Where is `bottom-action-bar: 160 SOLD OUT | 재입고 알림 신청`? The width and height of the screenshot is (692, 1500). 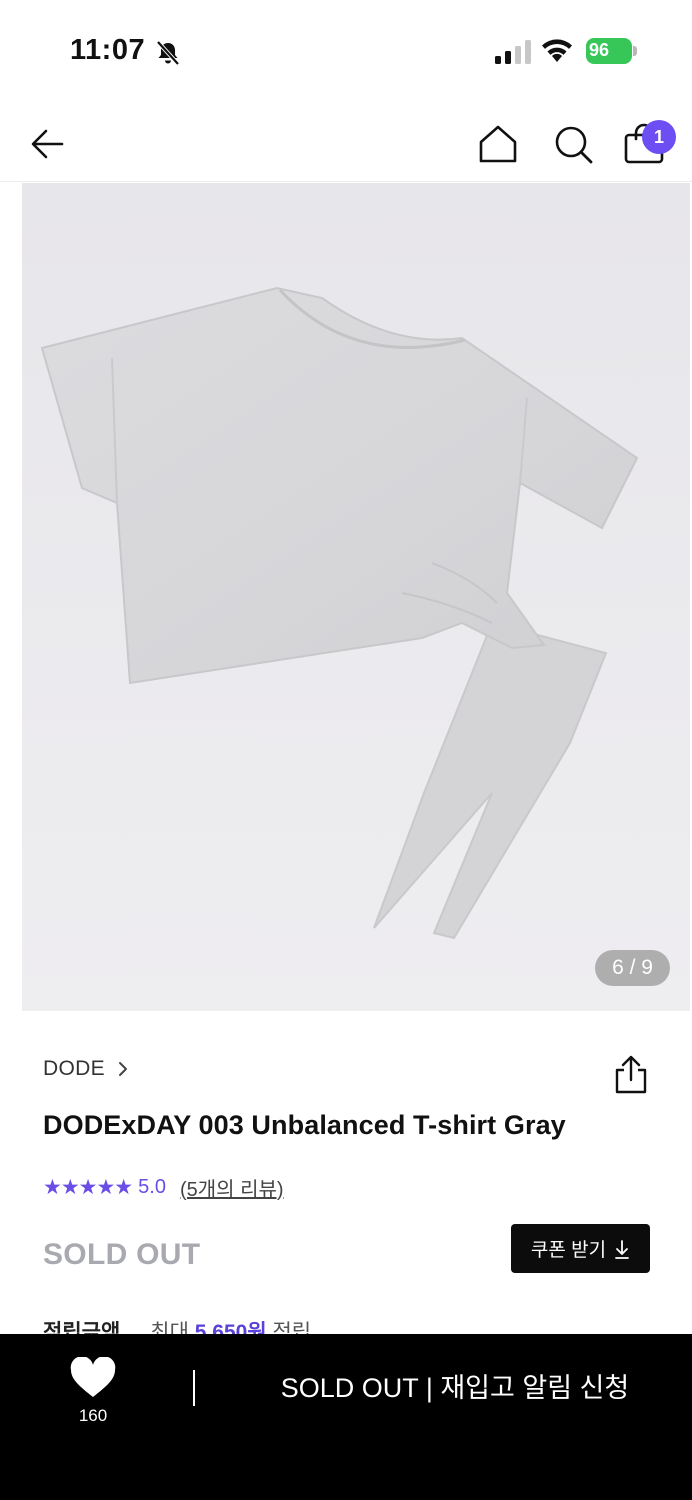 bottom-action-bar: 160 SOLD OUT | 재입고 알림 신청 is located at coordinates (346, 1417).